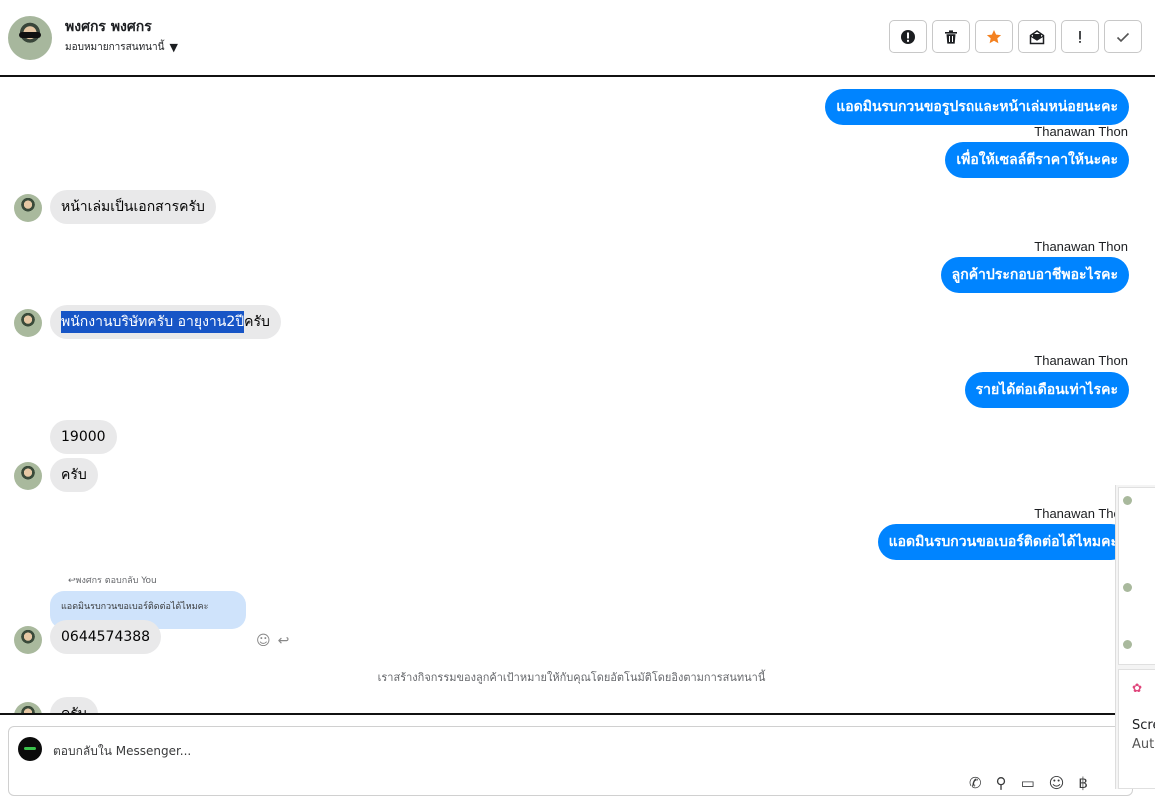  I want to click on mark-unread-button, so click(1037, 36).